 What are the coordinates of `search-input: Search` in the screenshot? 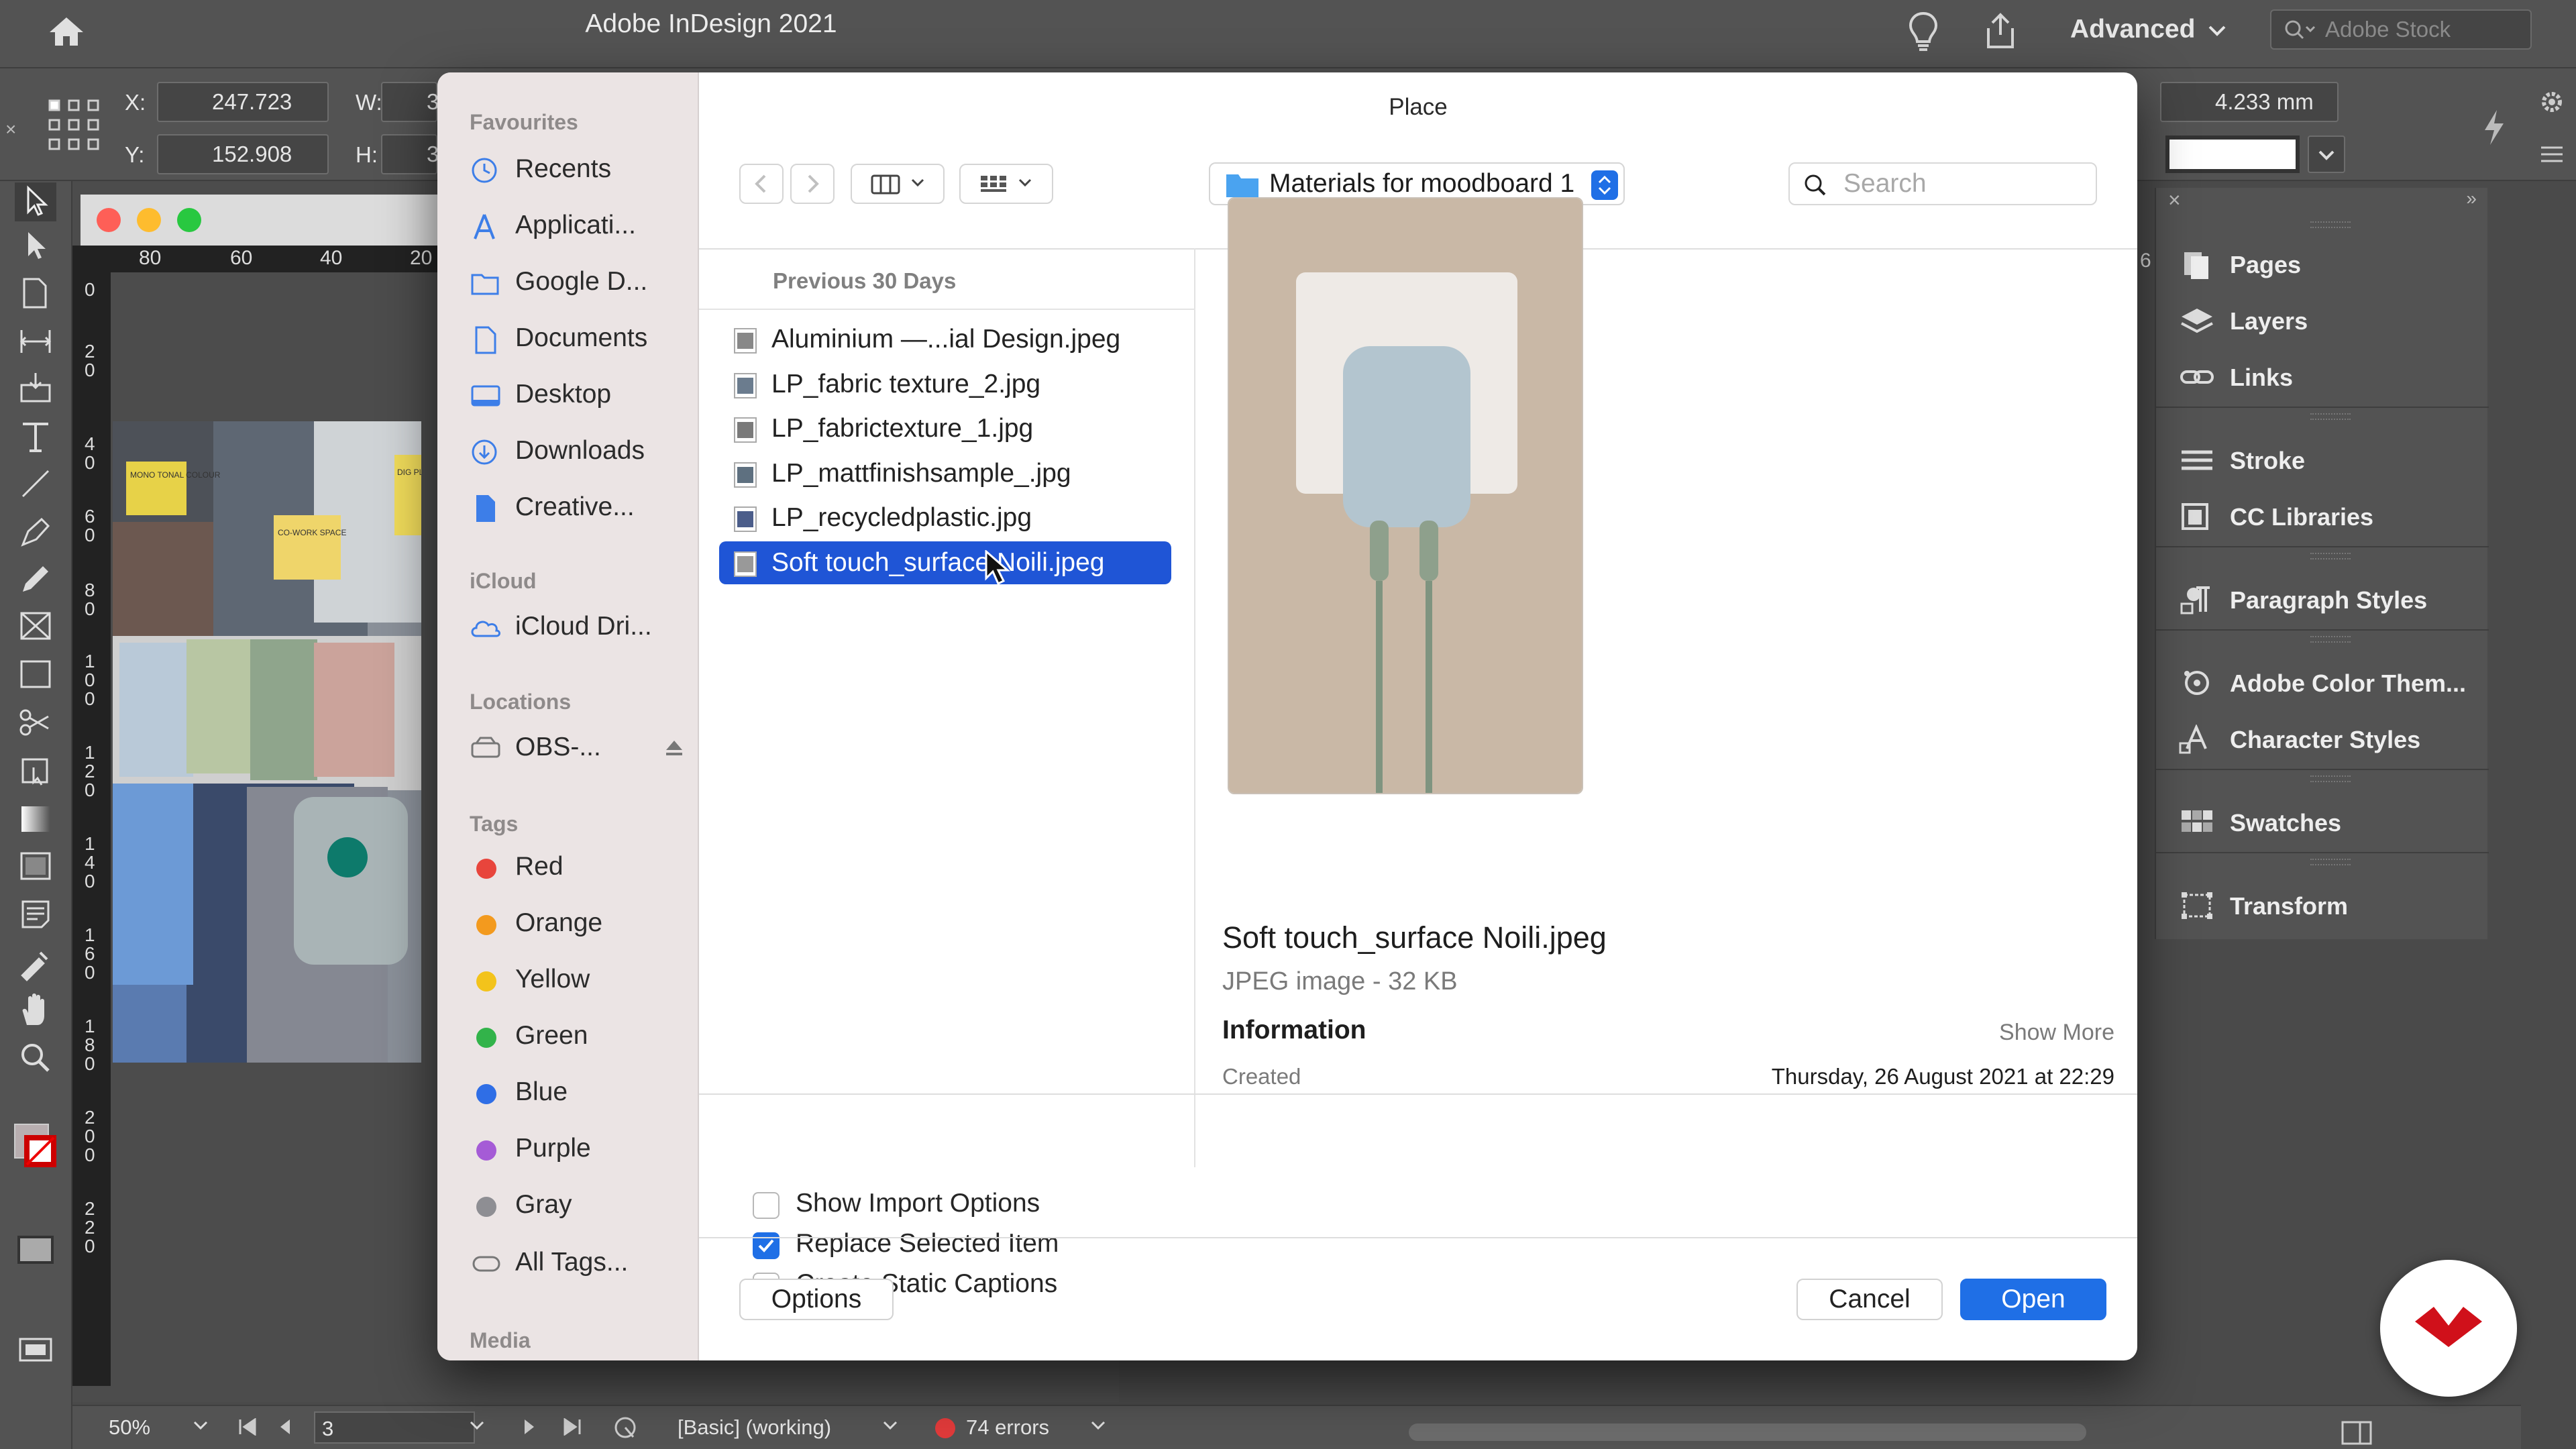 It's located at (1942, 183).